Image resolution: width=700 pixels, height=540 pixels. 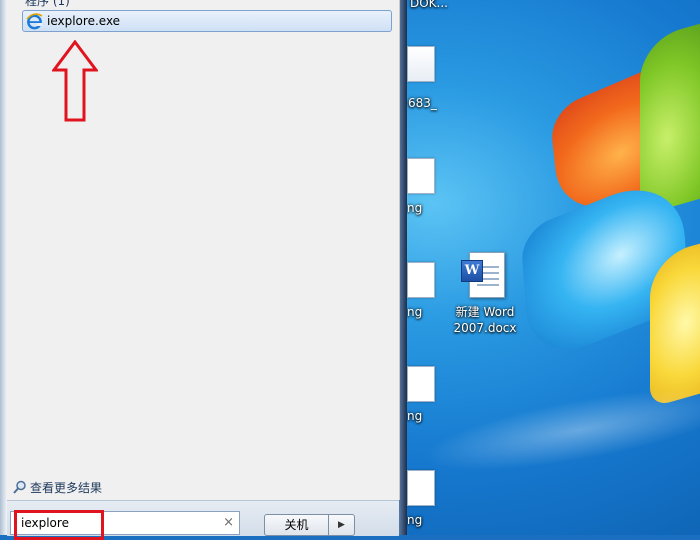 I want to click on clear-search-icon: ×, so click(x=228, y=522).